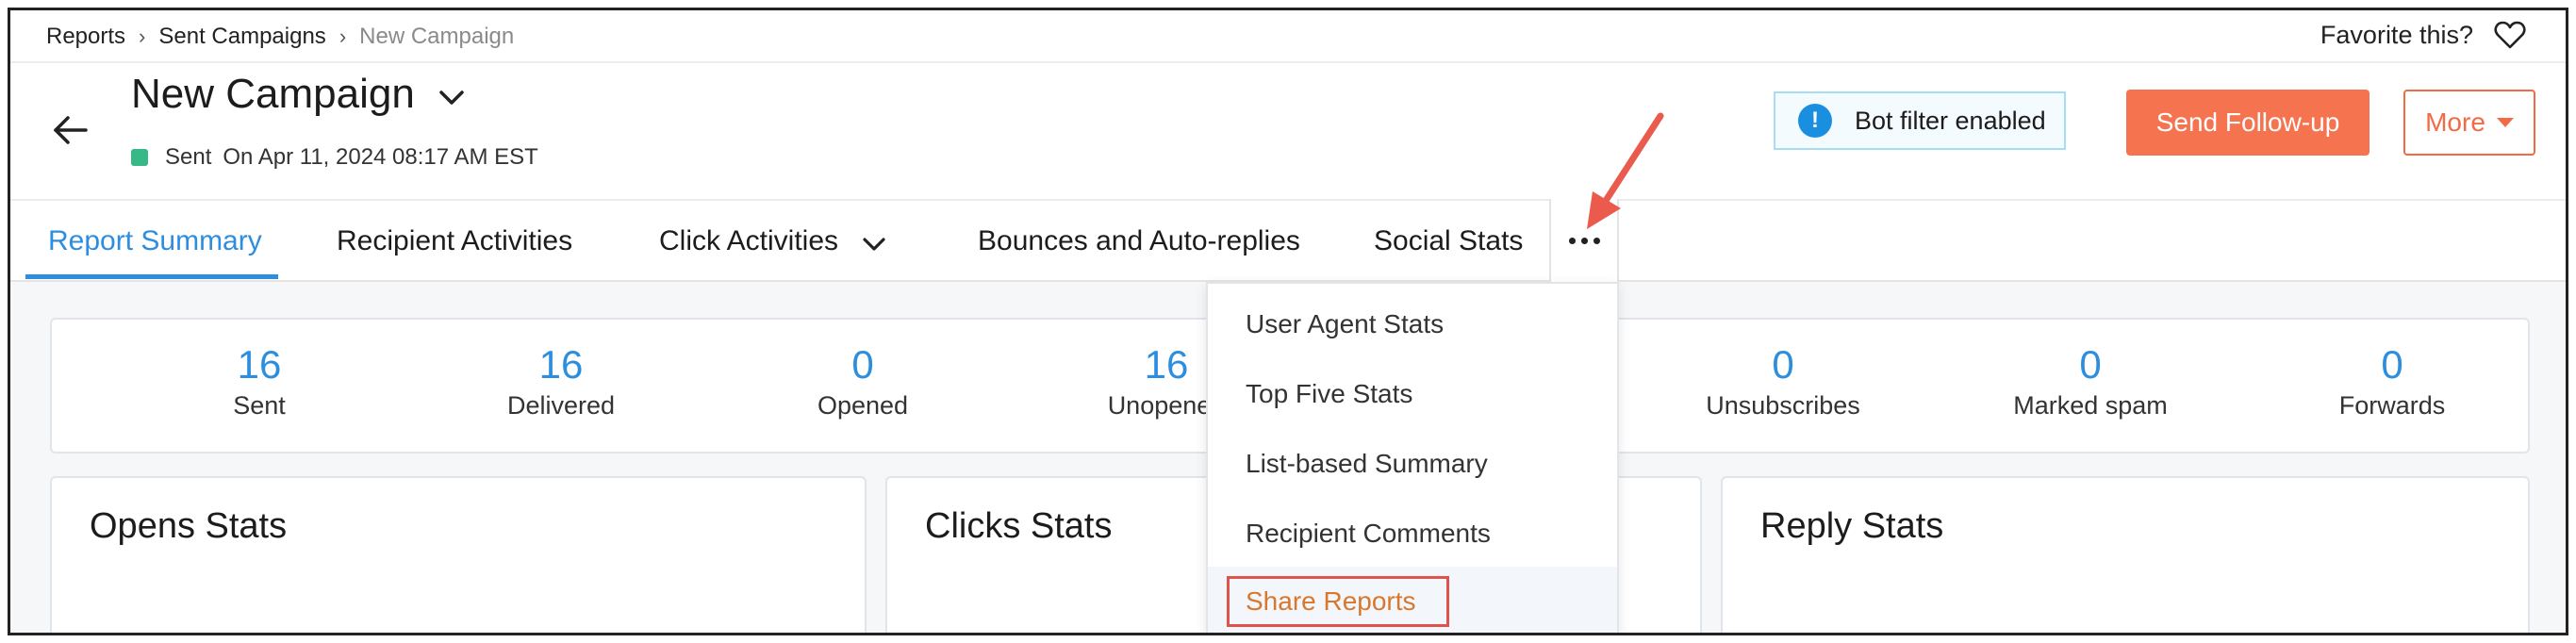  What do you see at coordinates (139, 157) in the screenshot?
I see `status-dot` at bounding box center [139, 157].